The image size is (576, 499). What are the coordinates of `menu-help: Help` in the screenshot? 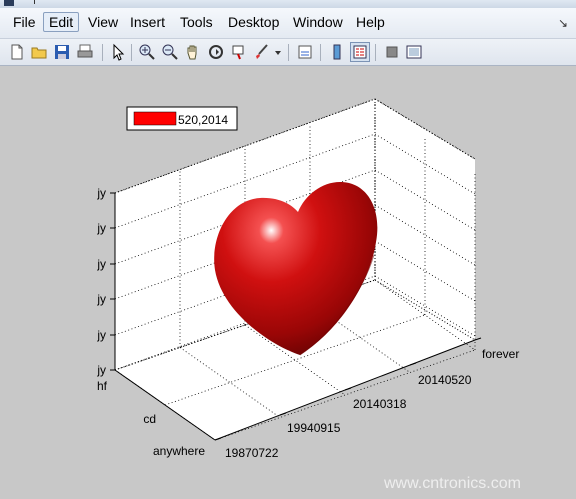 It's located at (370, 22).